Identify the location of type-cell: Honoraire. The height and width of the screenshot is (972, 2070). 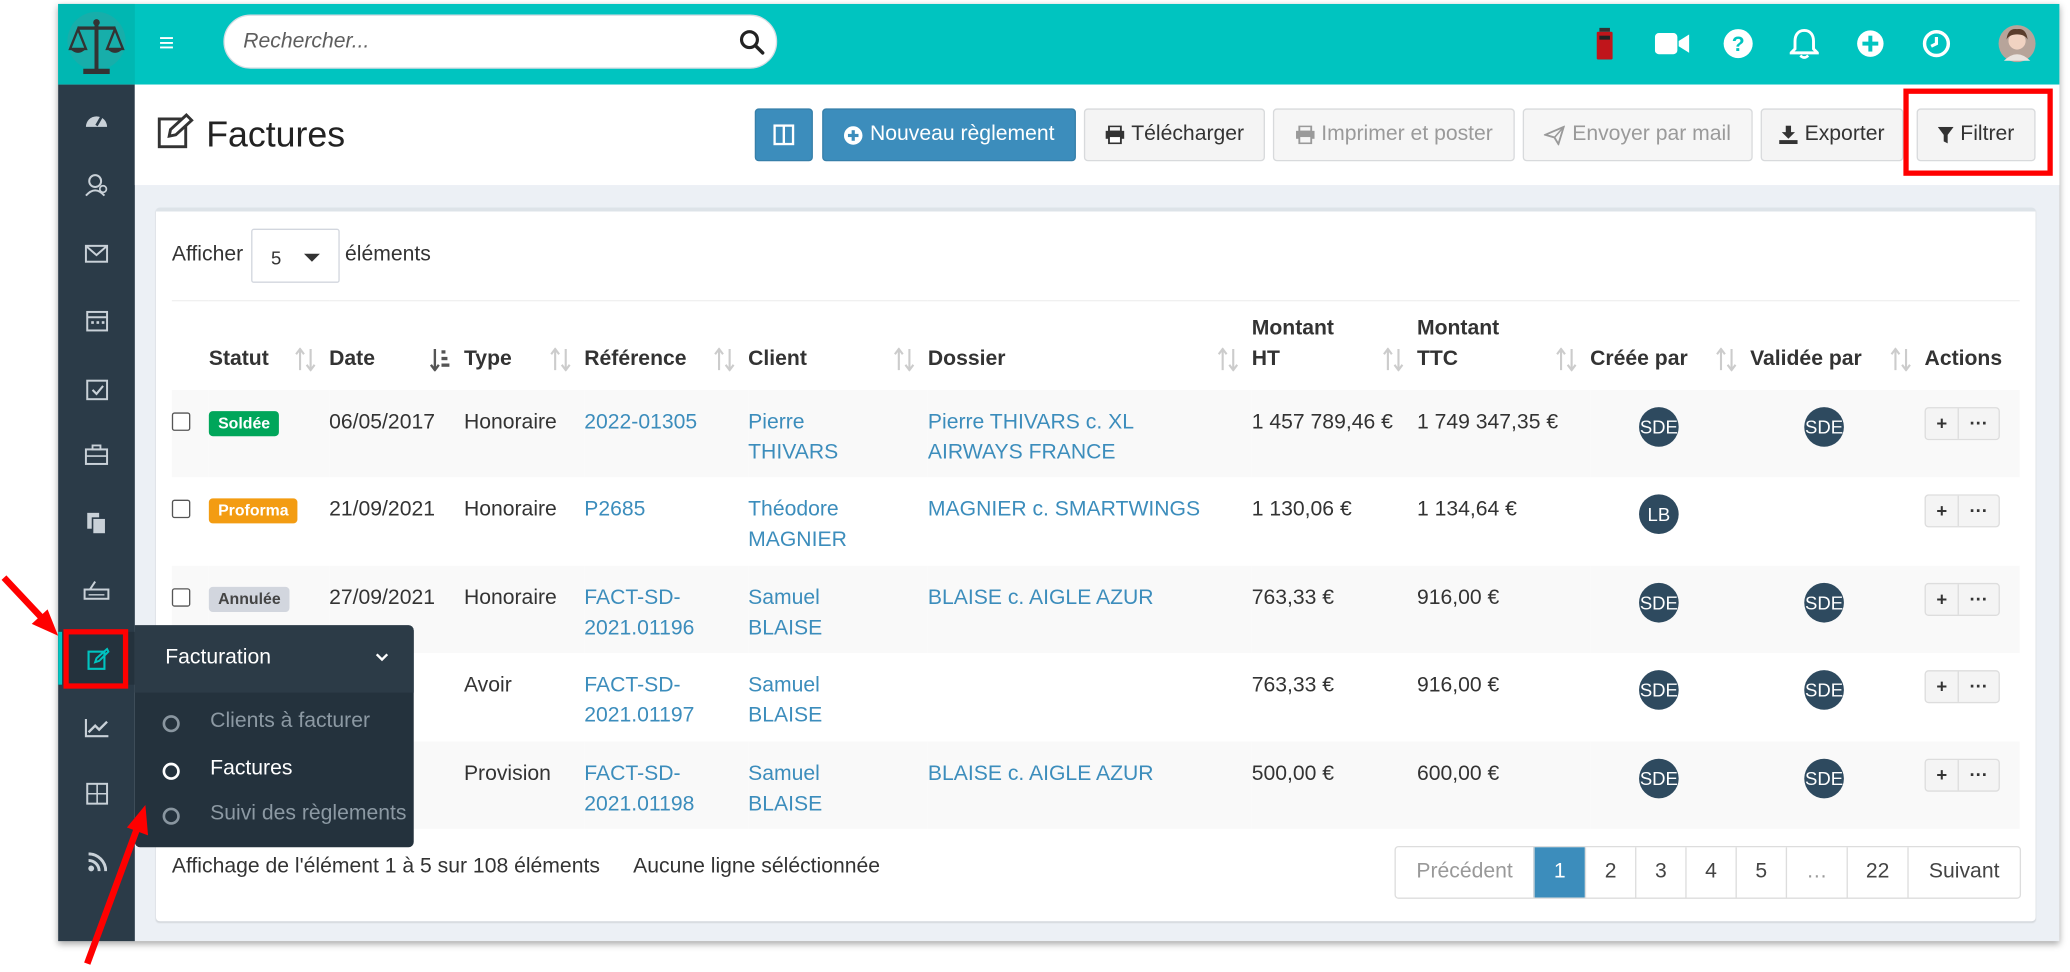
(510, 597).